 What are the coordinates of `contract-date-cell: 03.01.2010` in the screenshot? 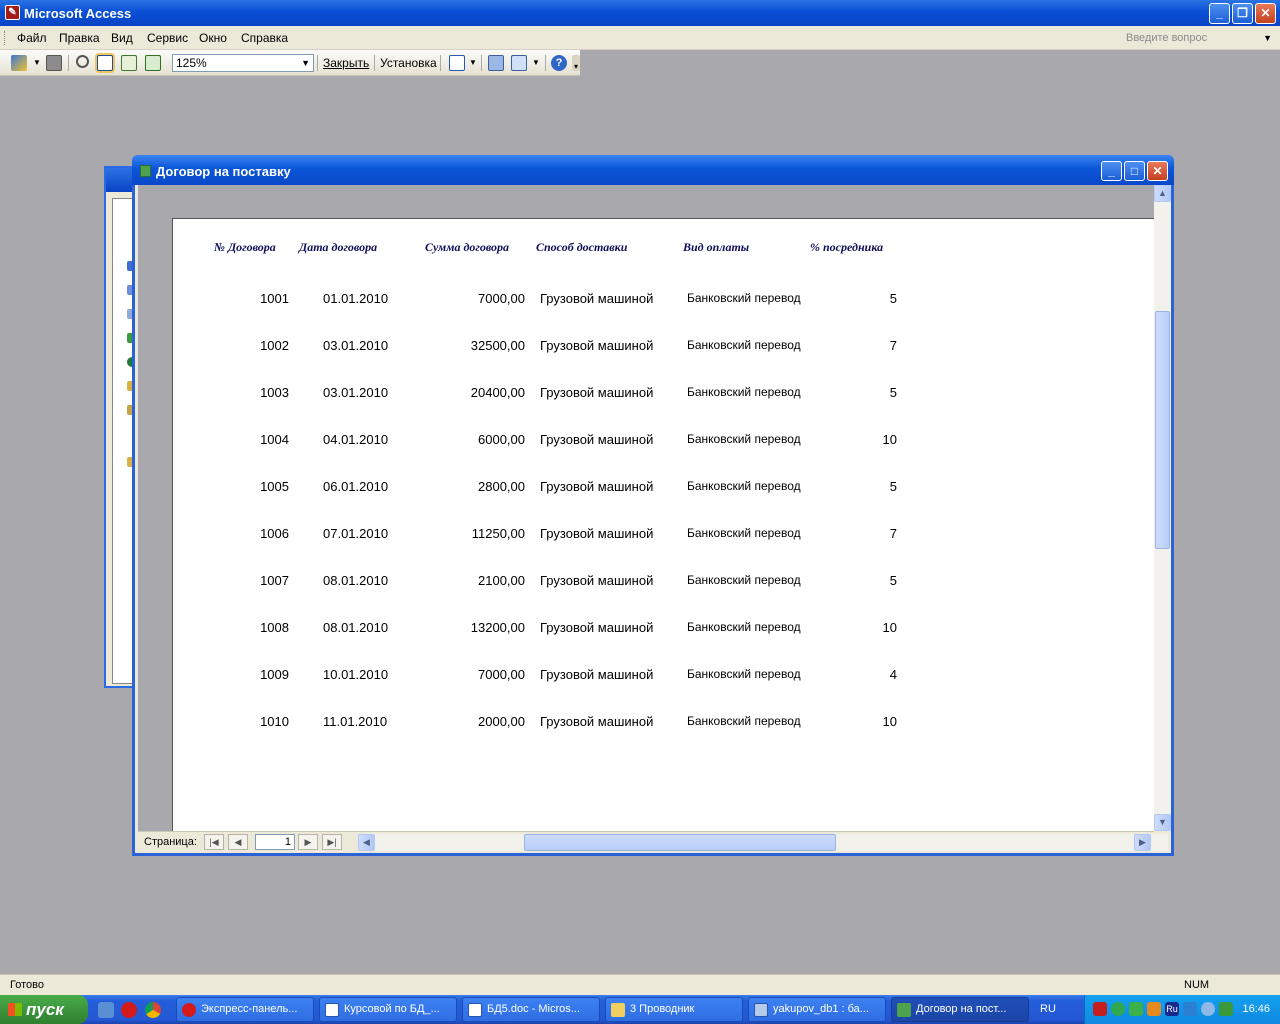 It's located at (356, 345).